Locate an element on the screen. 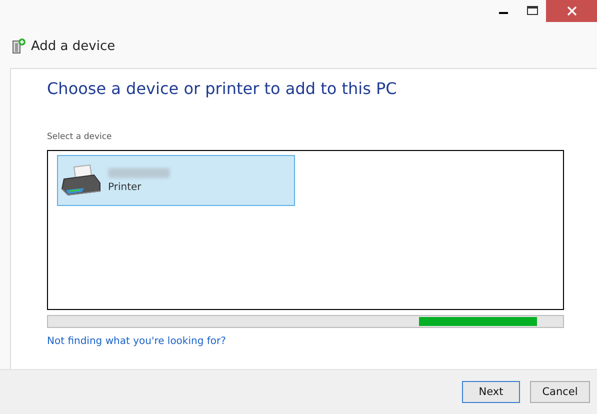 The image size is (597, 414). next-button: Next is located at coordinates (491, 392).